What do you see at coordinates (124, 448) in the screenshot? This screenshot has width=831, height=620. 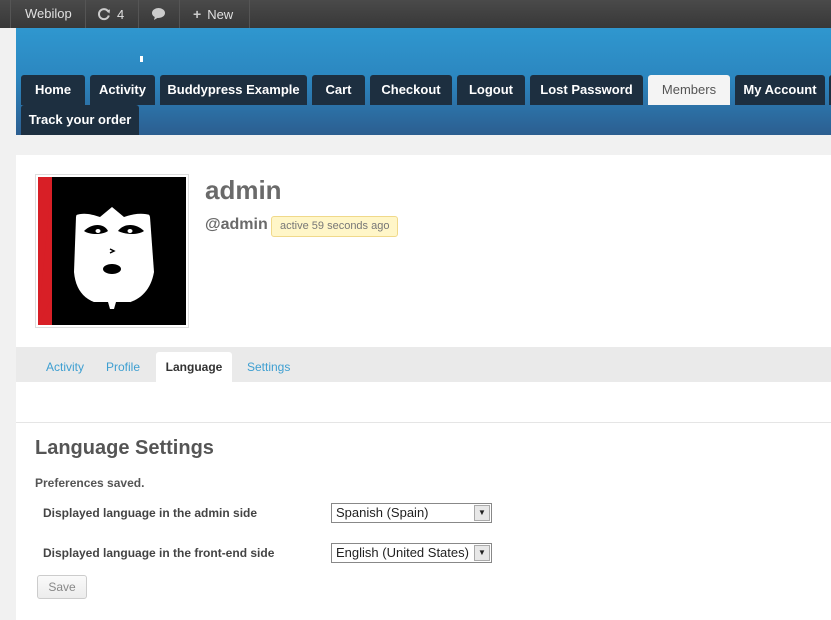 I see `page-title: Language Settings` at bounding box center [124, 448].